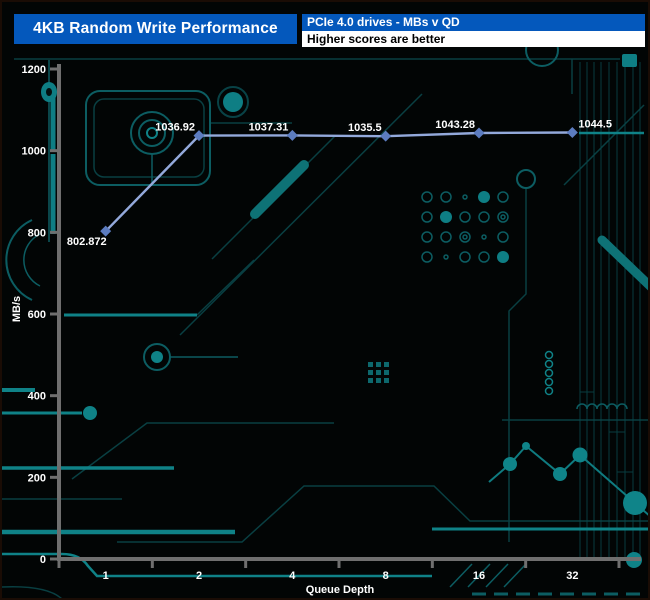 This screenshot has width=650, height=600. What do you see at coordinates (34, 152) in the screenshot?
I see `y-tick-label: 1000` at bounding box center [34, 152].